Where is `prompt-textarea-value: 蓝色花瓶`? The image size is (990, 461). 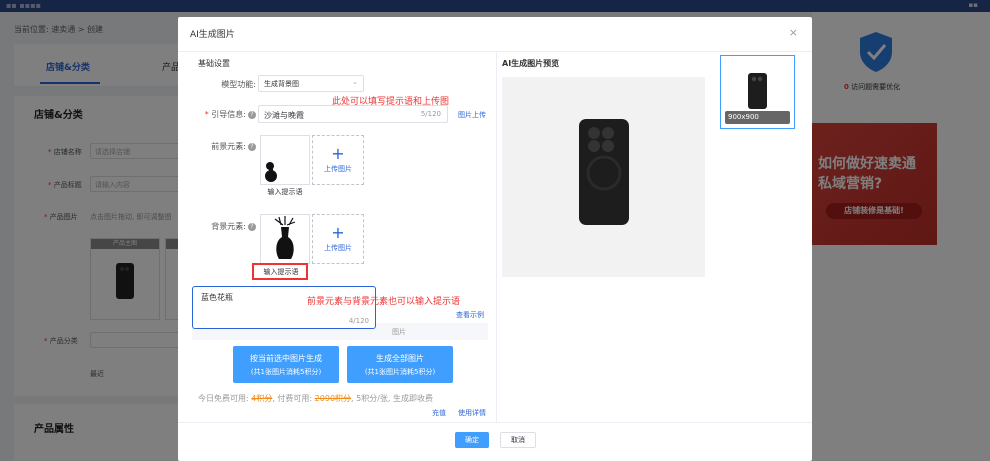 prompt-textarea-value: 蓝色花瓶 is located at coordinates (217, 297).